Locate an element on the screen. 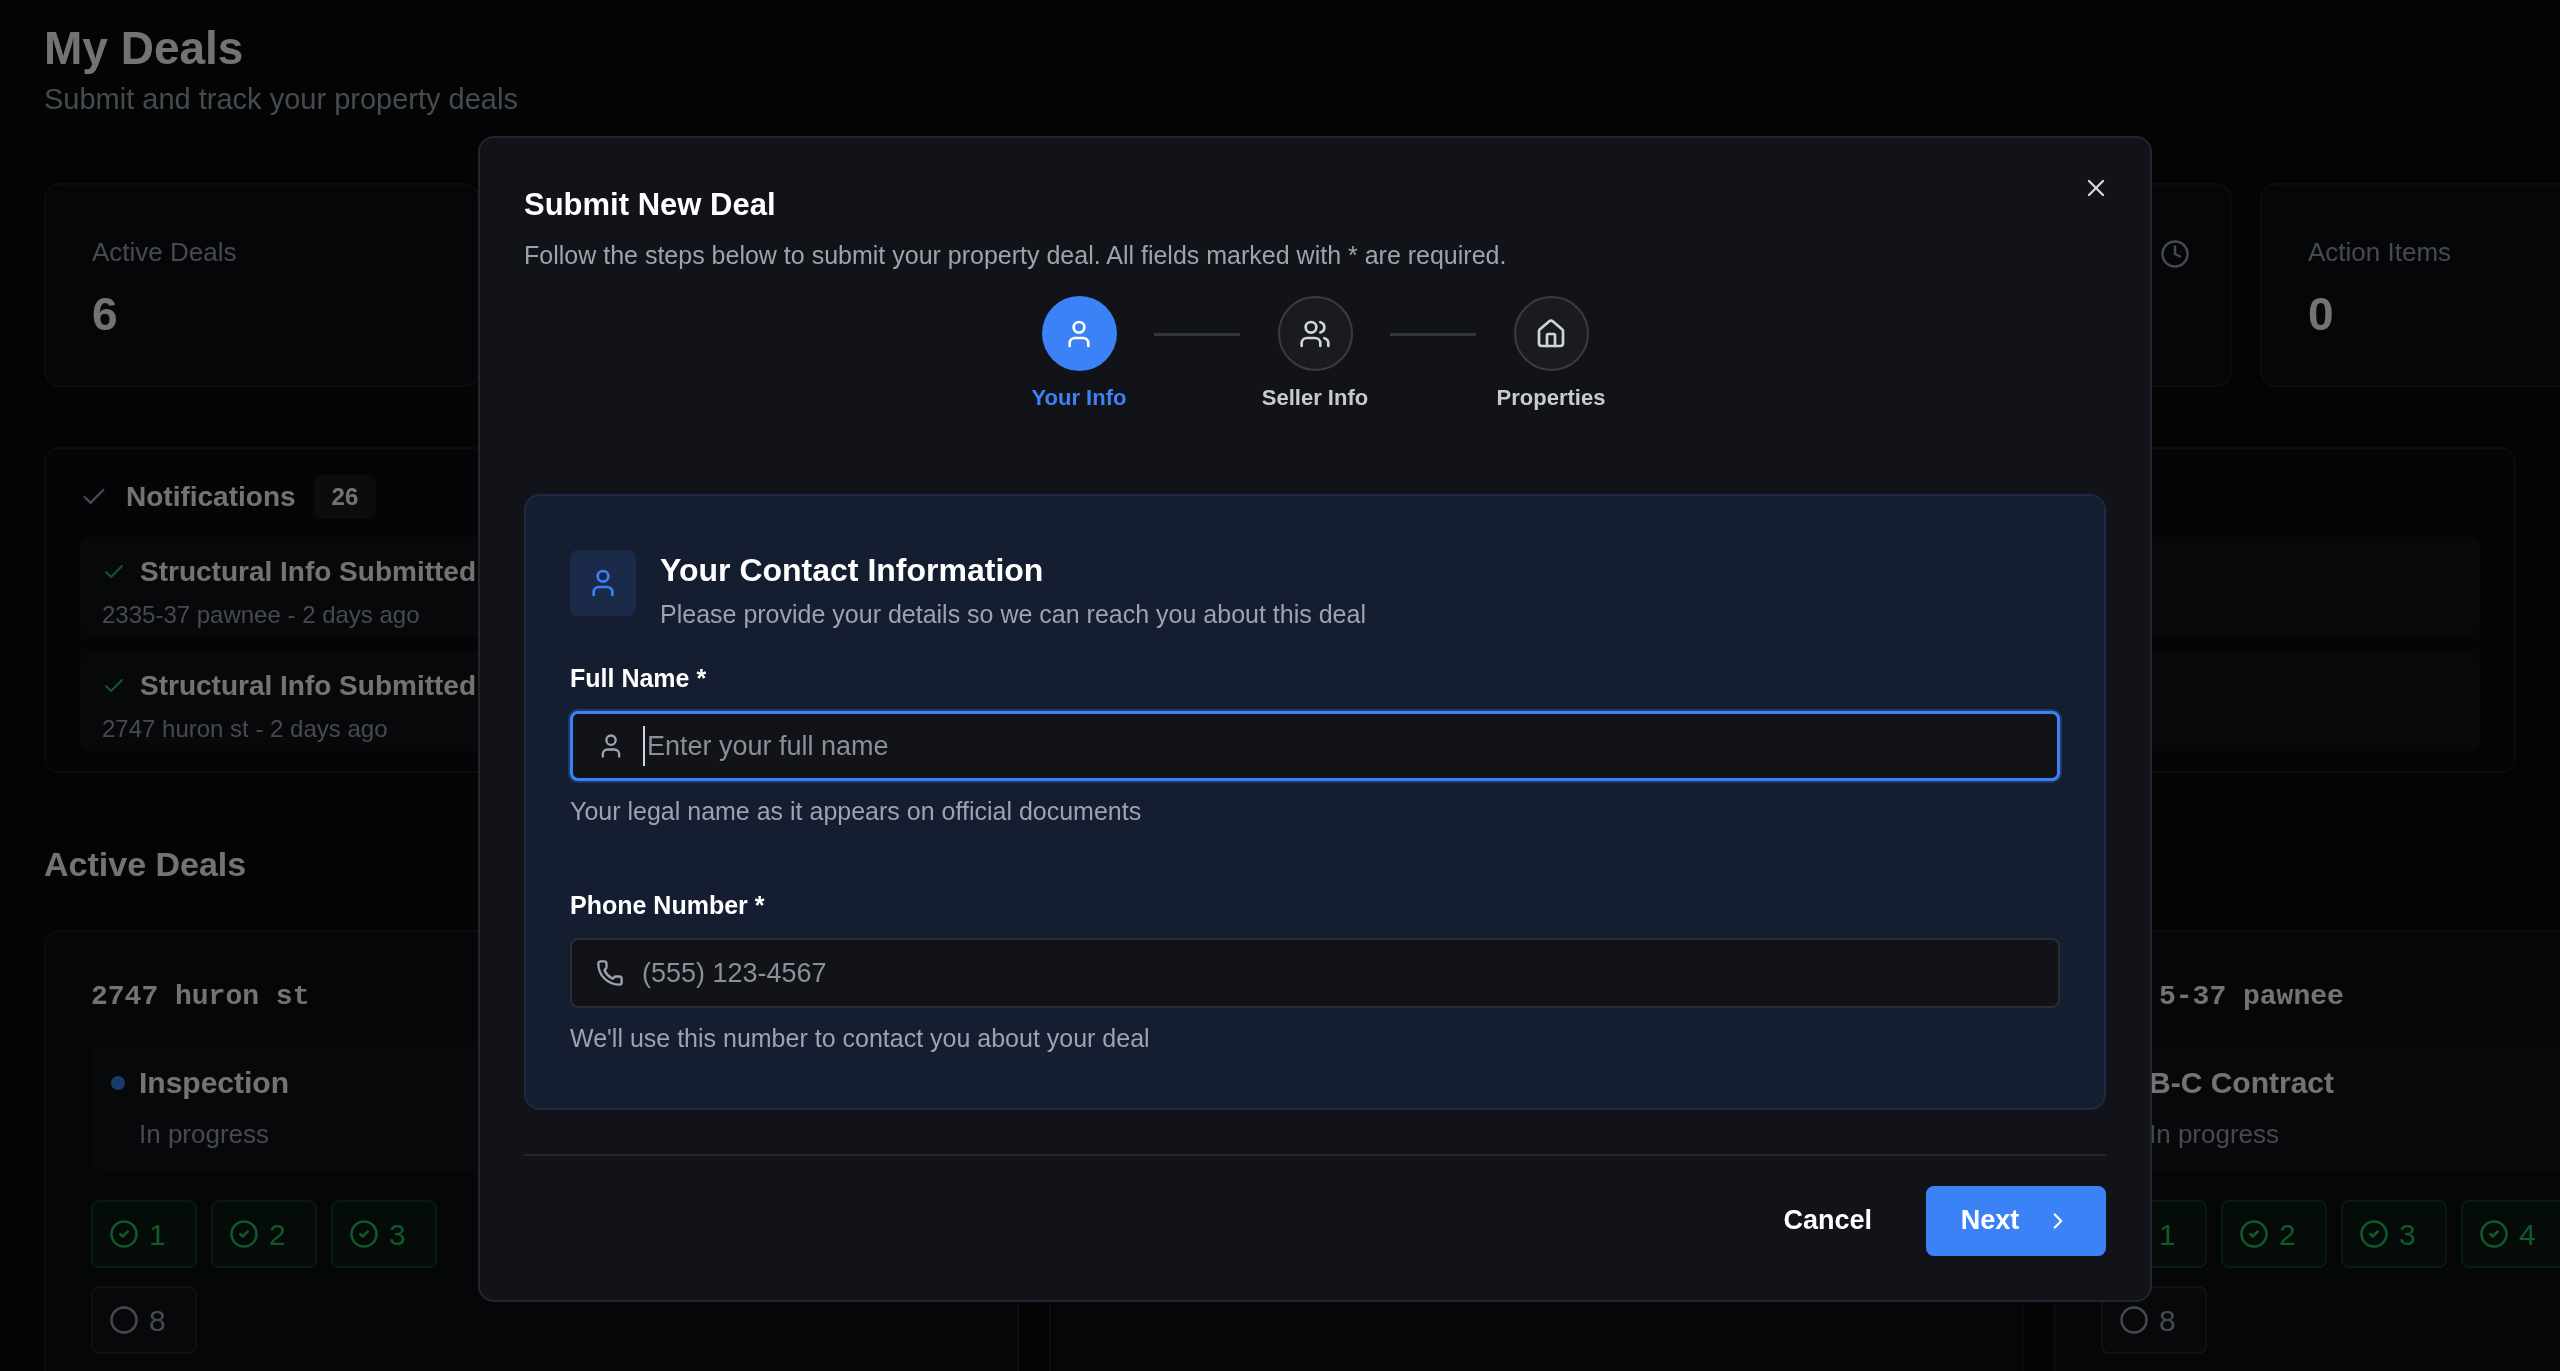 The width and height of the screenshot is (2560, 1371). text-field: (555) 123-4567 is located at coordinates (1315, 973).